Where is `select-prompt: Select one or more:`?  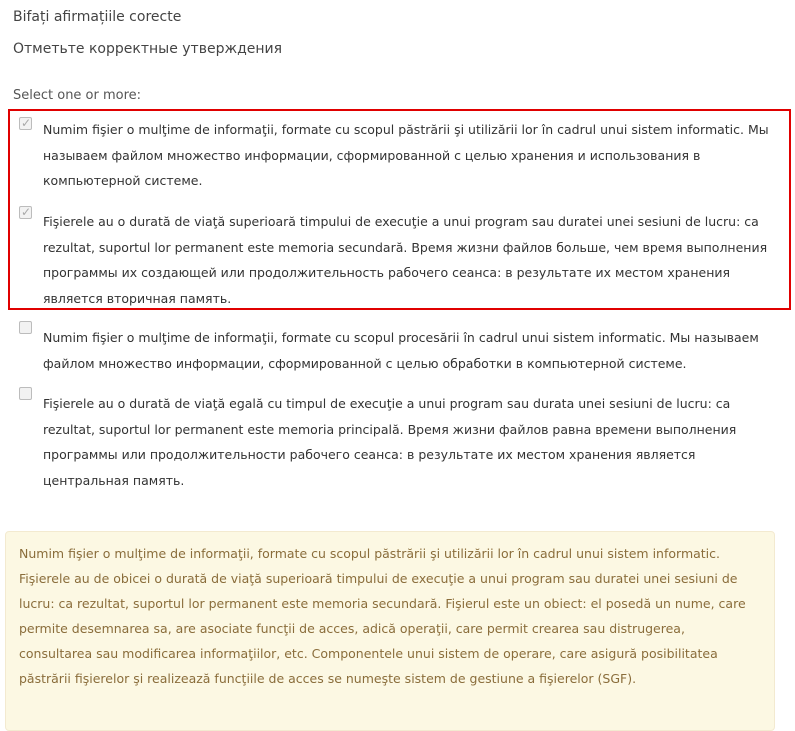
select-prompt: Select one or more: is located at coordinates (77, 95).